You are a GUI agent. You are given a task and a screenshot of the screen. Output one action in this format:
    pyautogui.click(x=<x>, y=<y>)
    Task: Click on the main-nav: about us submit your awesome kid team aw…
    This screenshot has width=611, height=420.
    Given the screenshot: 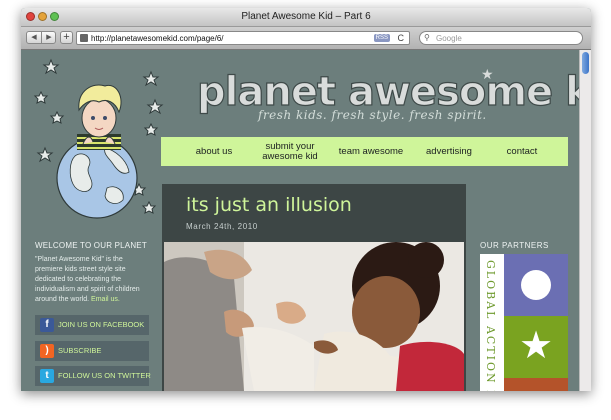 What is the action you would take?
    pyautogui.click(x=364, y=151)
    